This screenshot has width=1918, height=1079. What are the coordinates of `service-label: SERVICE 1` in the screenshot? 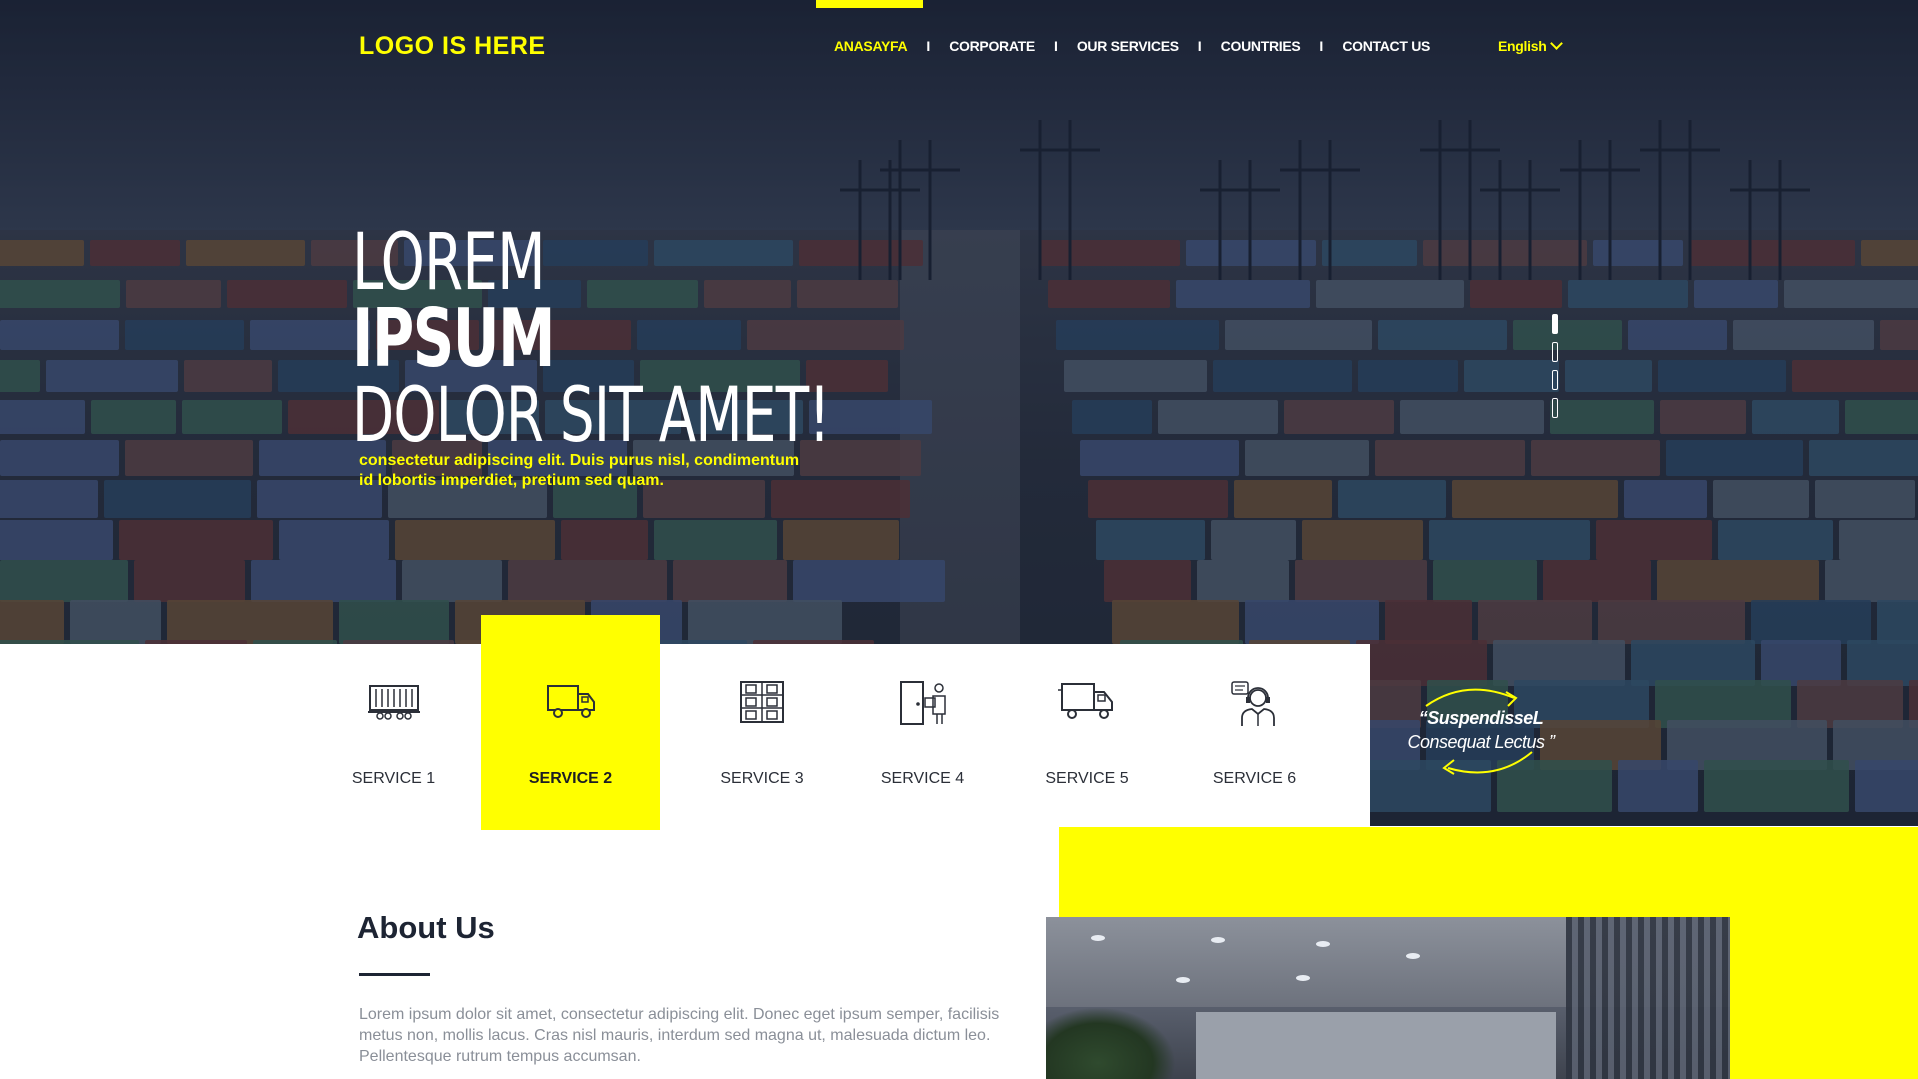 It's located at (393, 778).